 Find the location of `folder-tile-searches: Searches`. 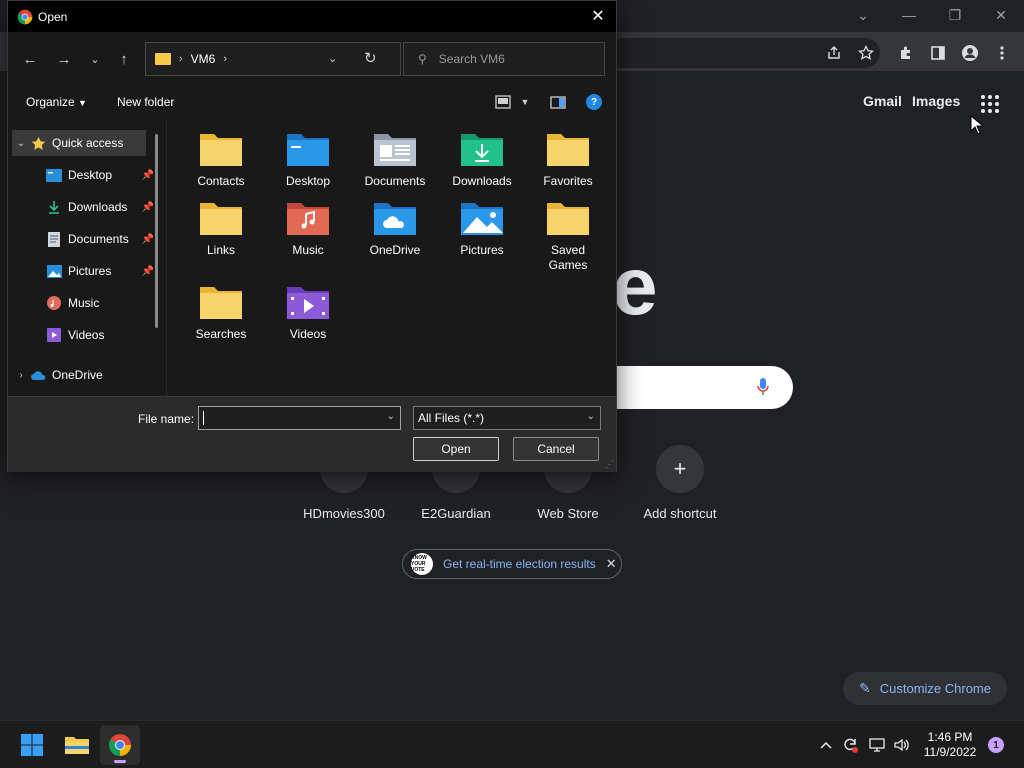

folder-tile-searches: Searches is located at coordinates (221, 312).